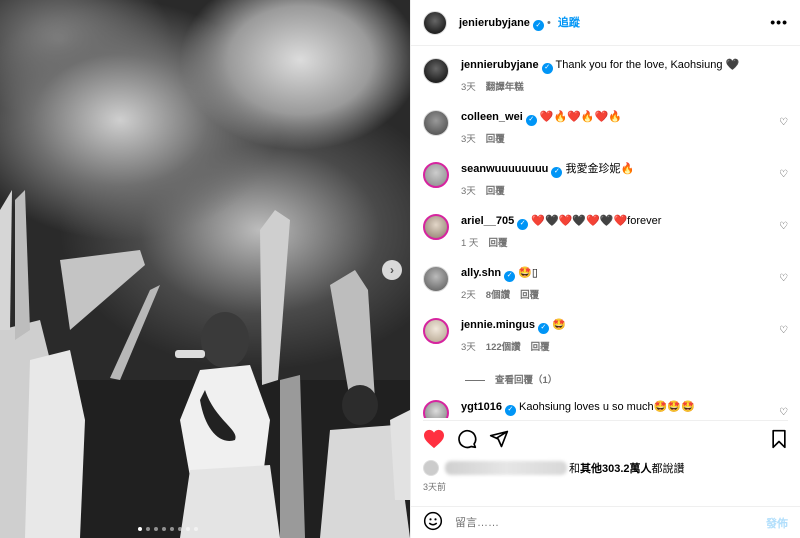  I want to click on post-header: jenierubyjane ✓ • 追蹤 •••, so click(605, 23).